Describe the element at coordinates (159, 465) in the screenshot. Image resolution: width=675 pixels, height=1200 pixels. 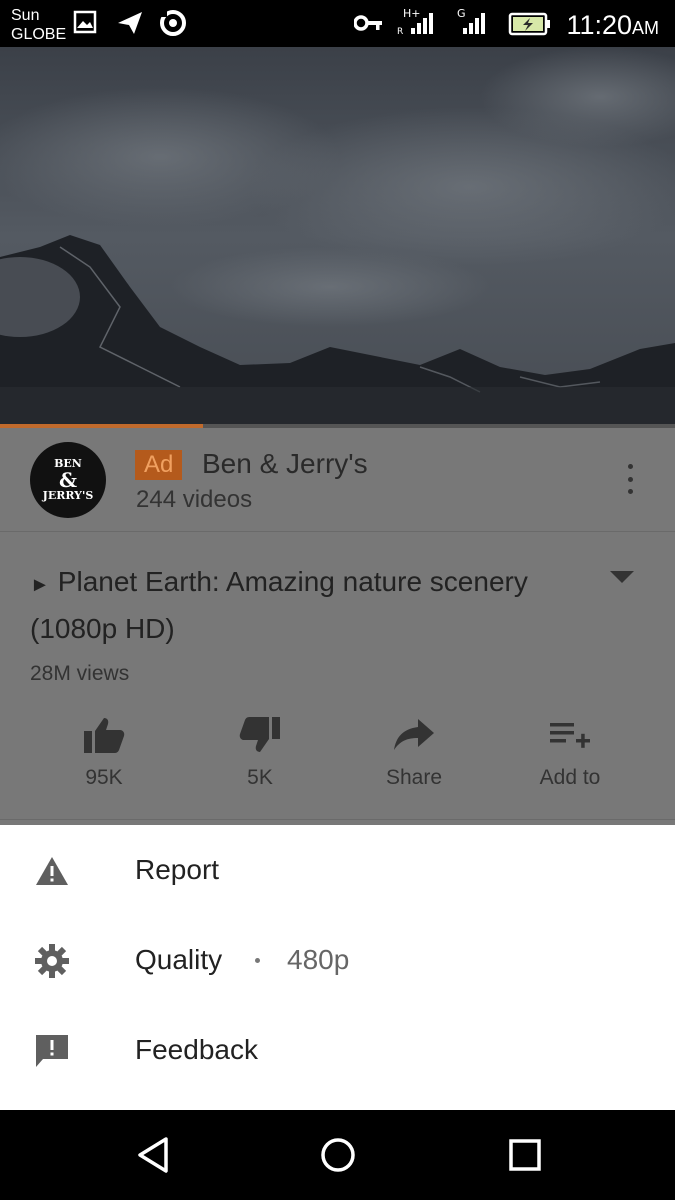
I see `ad-badge: Ad` at that location.